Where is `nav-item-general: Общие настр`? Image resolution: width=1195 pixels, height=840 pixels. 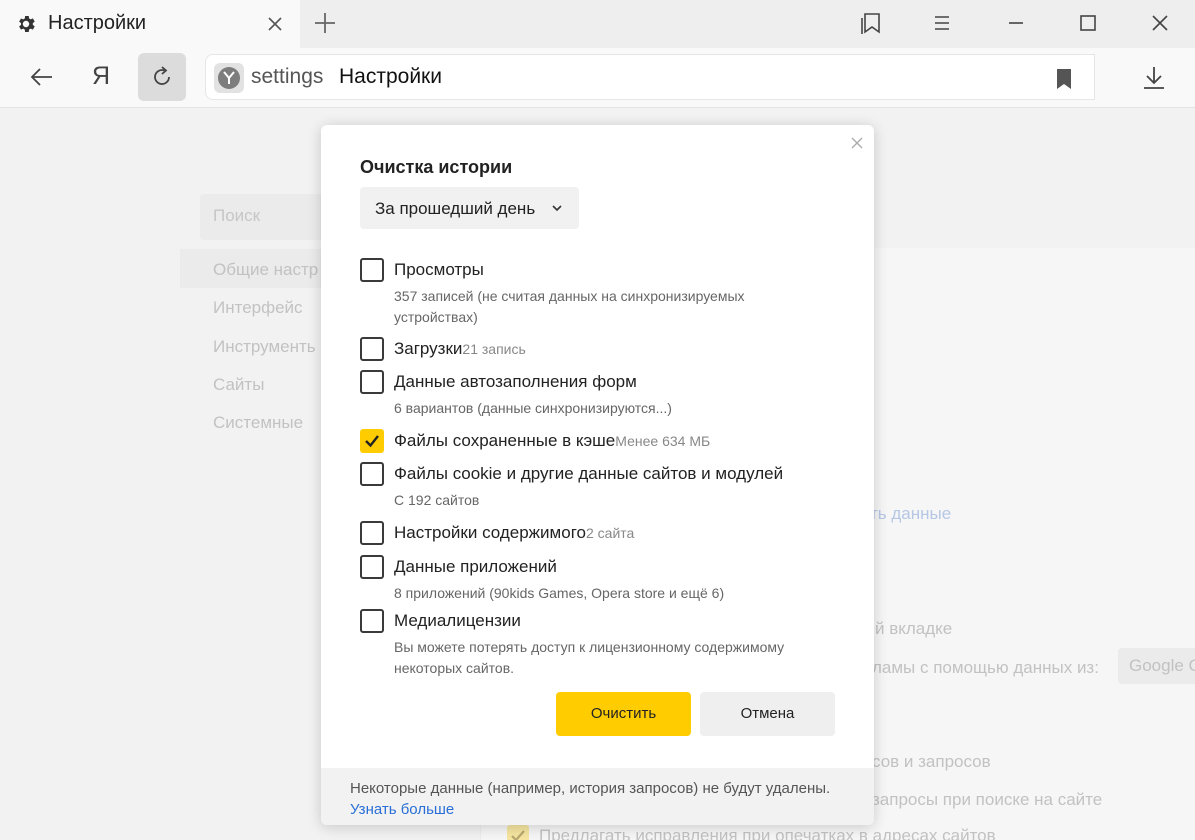
nav-item-general: Общие настр is located at coordinates (265, 270).